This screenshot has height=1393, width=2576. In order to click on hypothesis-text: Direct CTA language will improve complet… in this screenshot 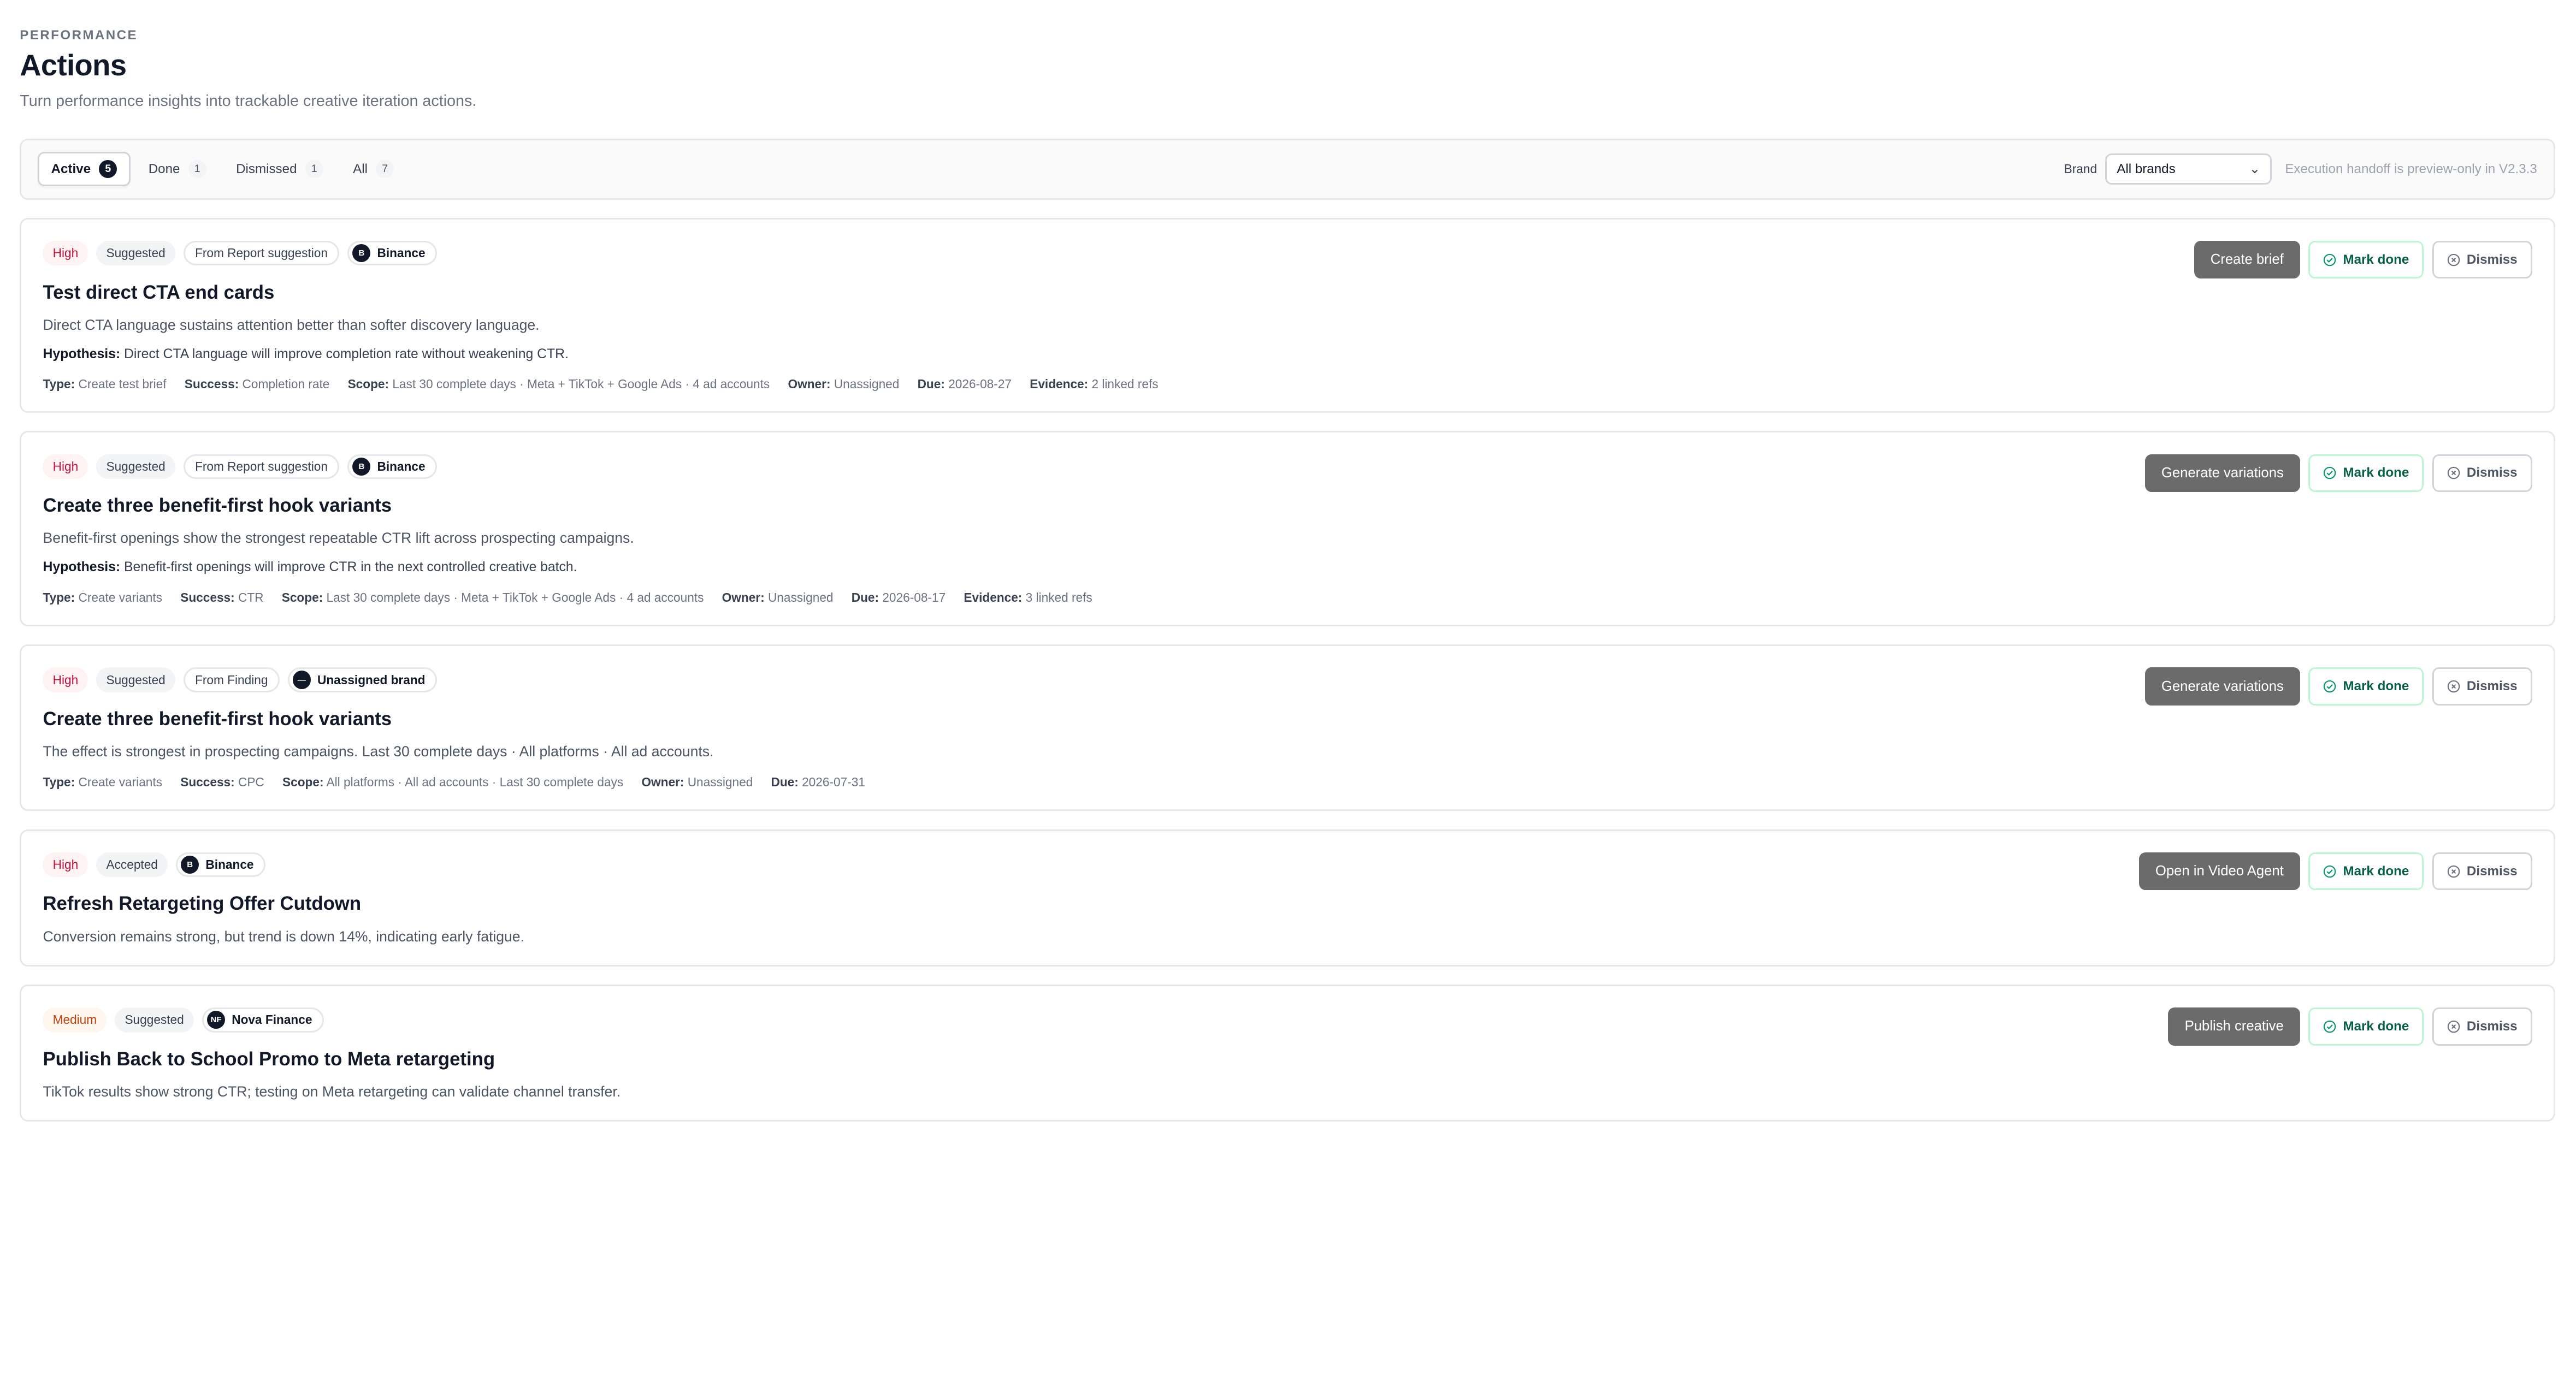, I will do `click(346, 353)`.